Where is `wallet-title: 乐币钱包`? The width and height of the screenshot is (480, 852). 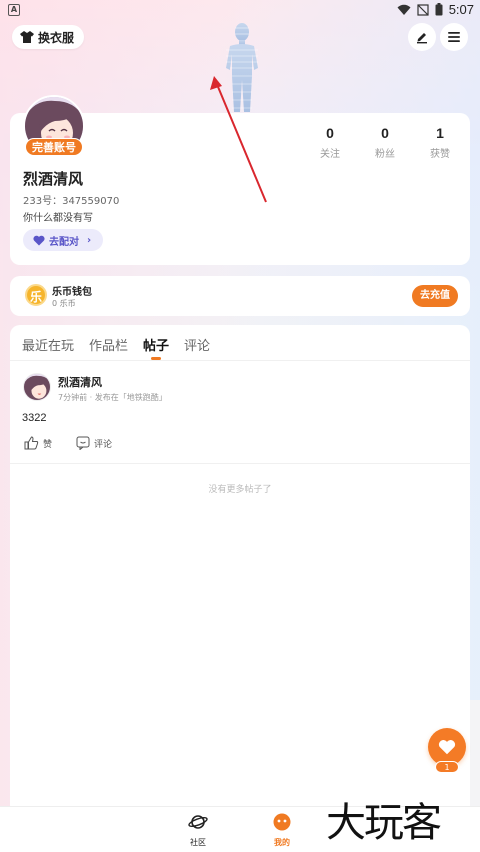
wallet-title: 乐币钱包 is located at coordinates (72, 292).